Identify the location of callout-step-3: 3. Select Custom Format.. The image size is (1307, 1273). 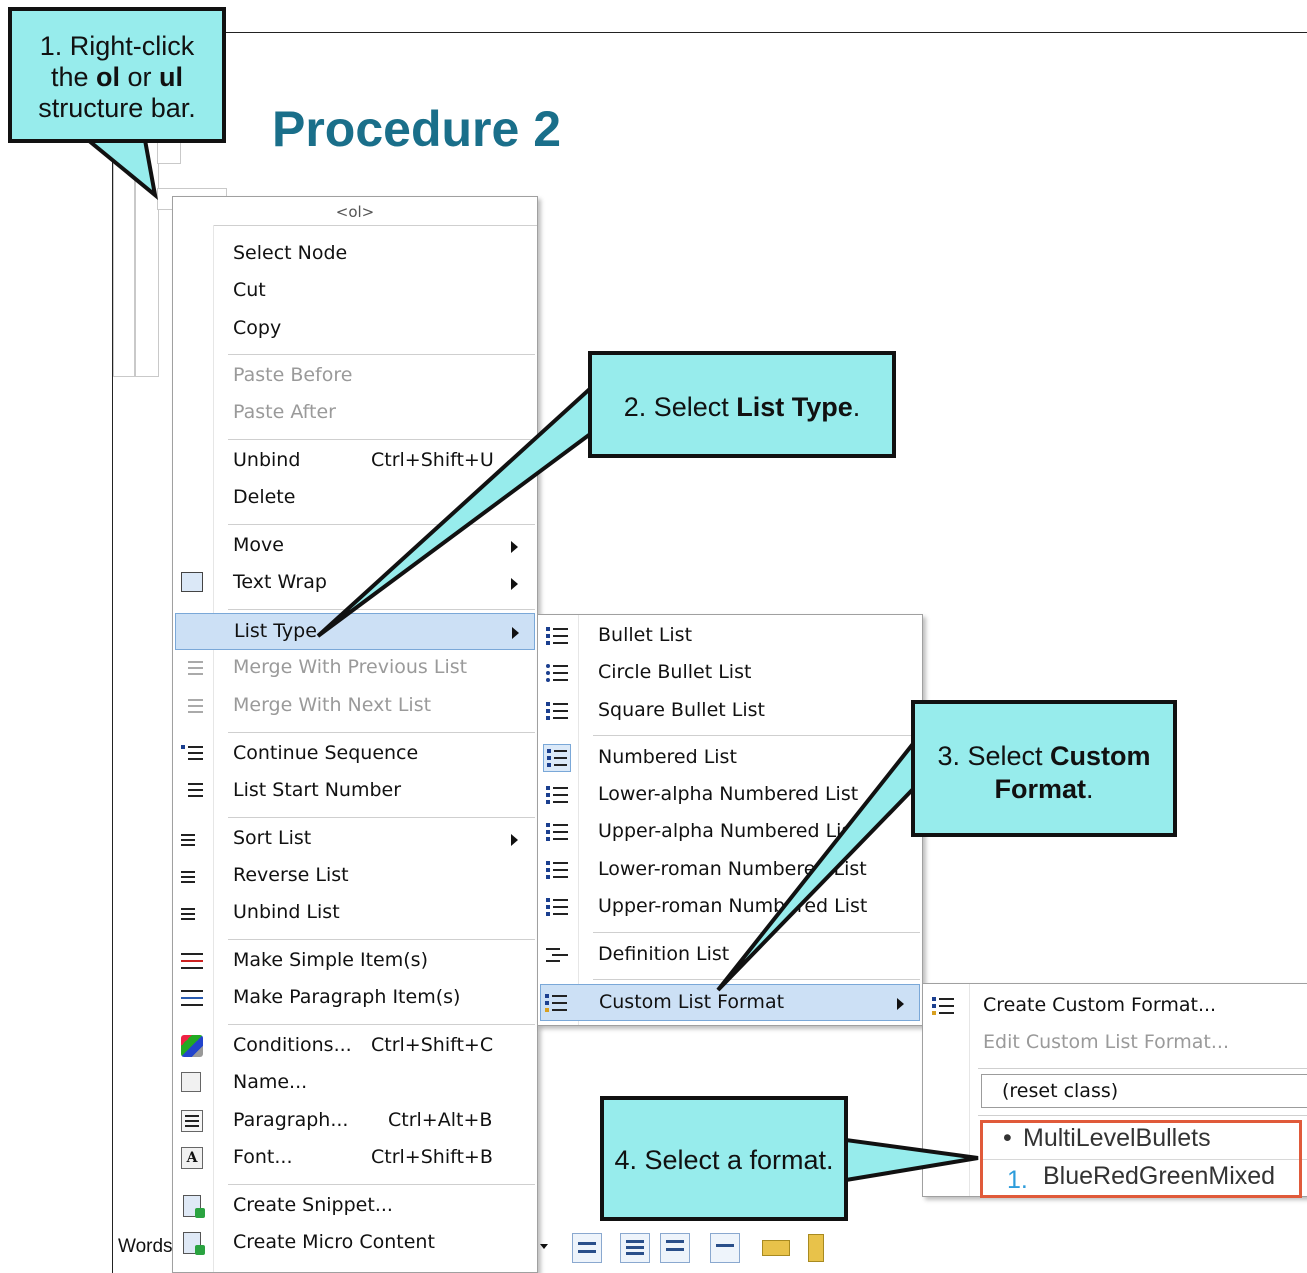
(1044, 768).